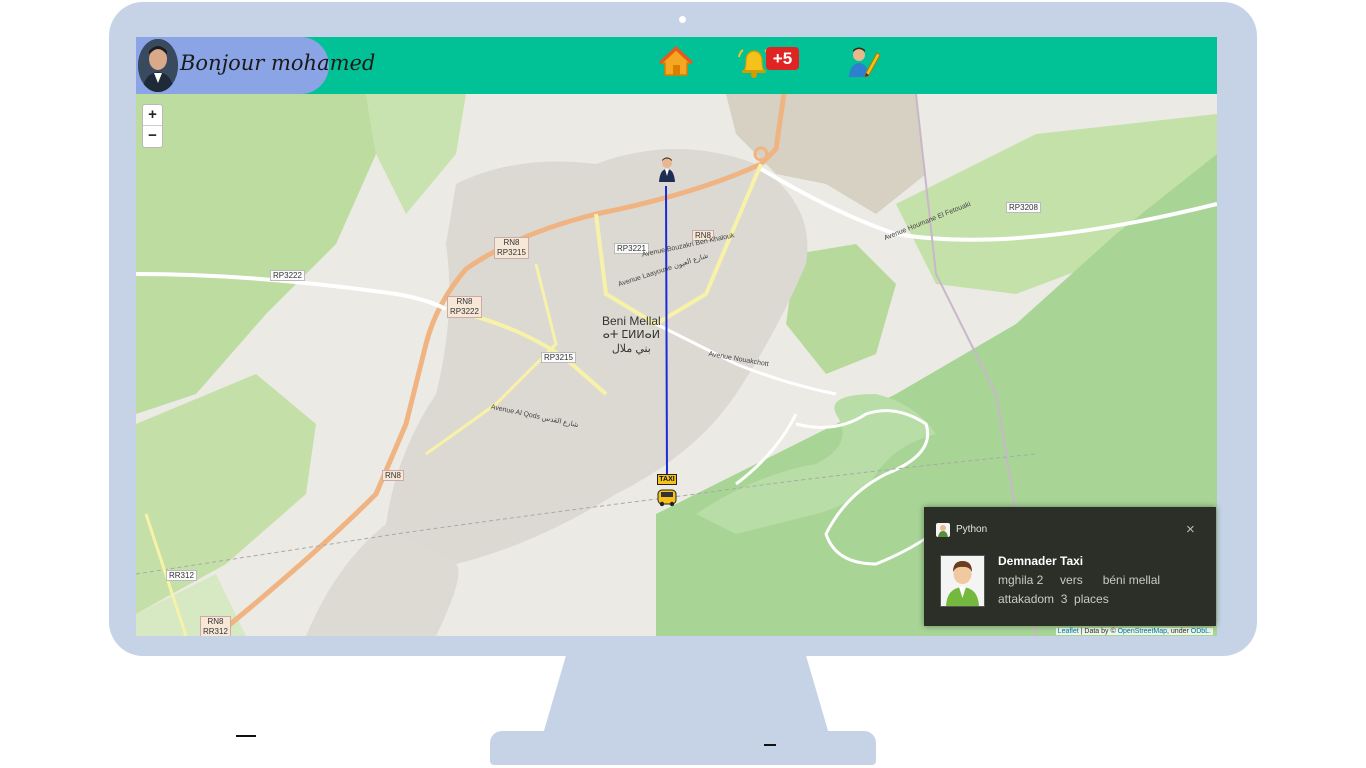 This screenshot has width=1366, height=768. What do you see at coordinates (667, 490) in the screenshot?
I see `taxi-marker: TAXI` at bounding box center [667, 490].